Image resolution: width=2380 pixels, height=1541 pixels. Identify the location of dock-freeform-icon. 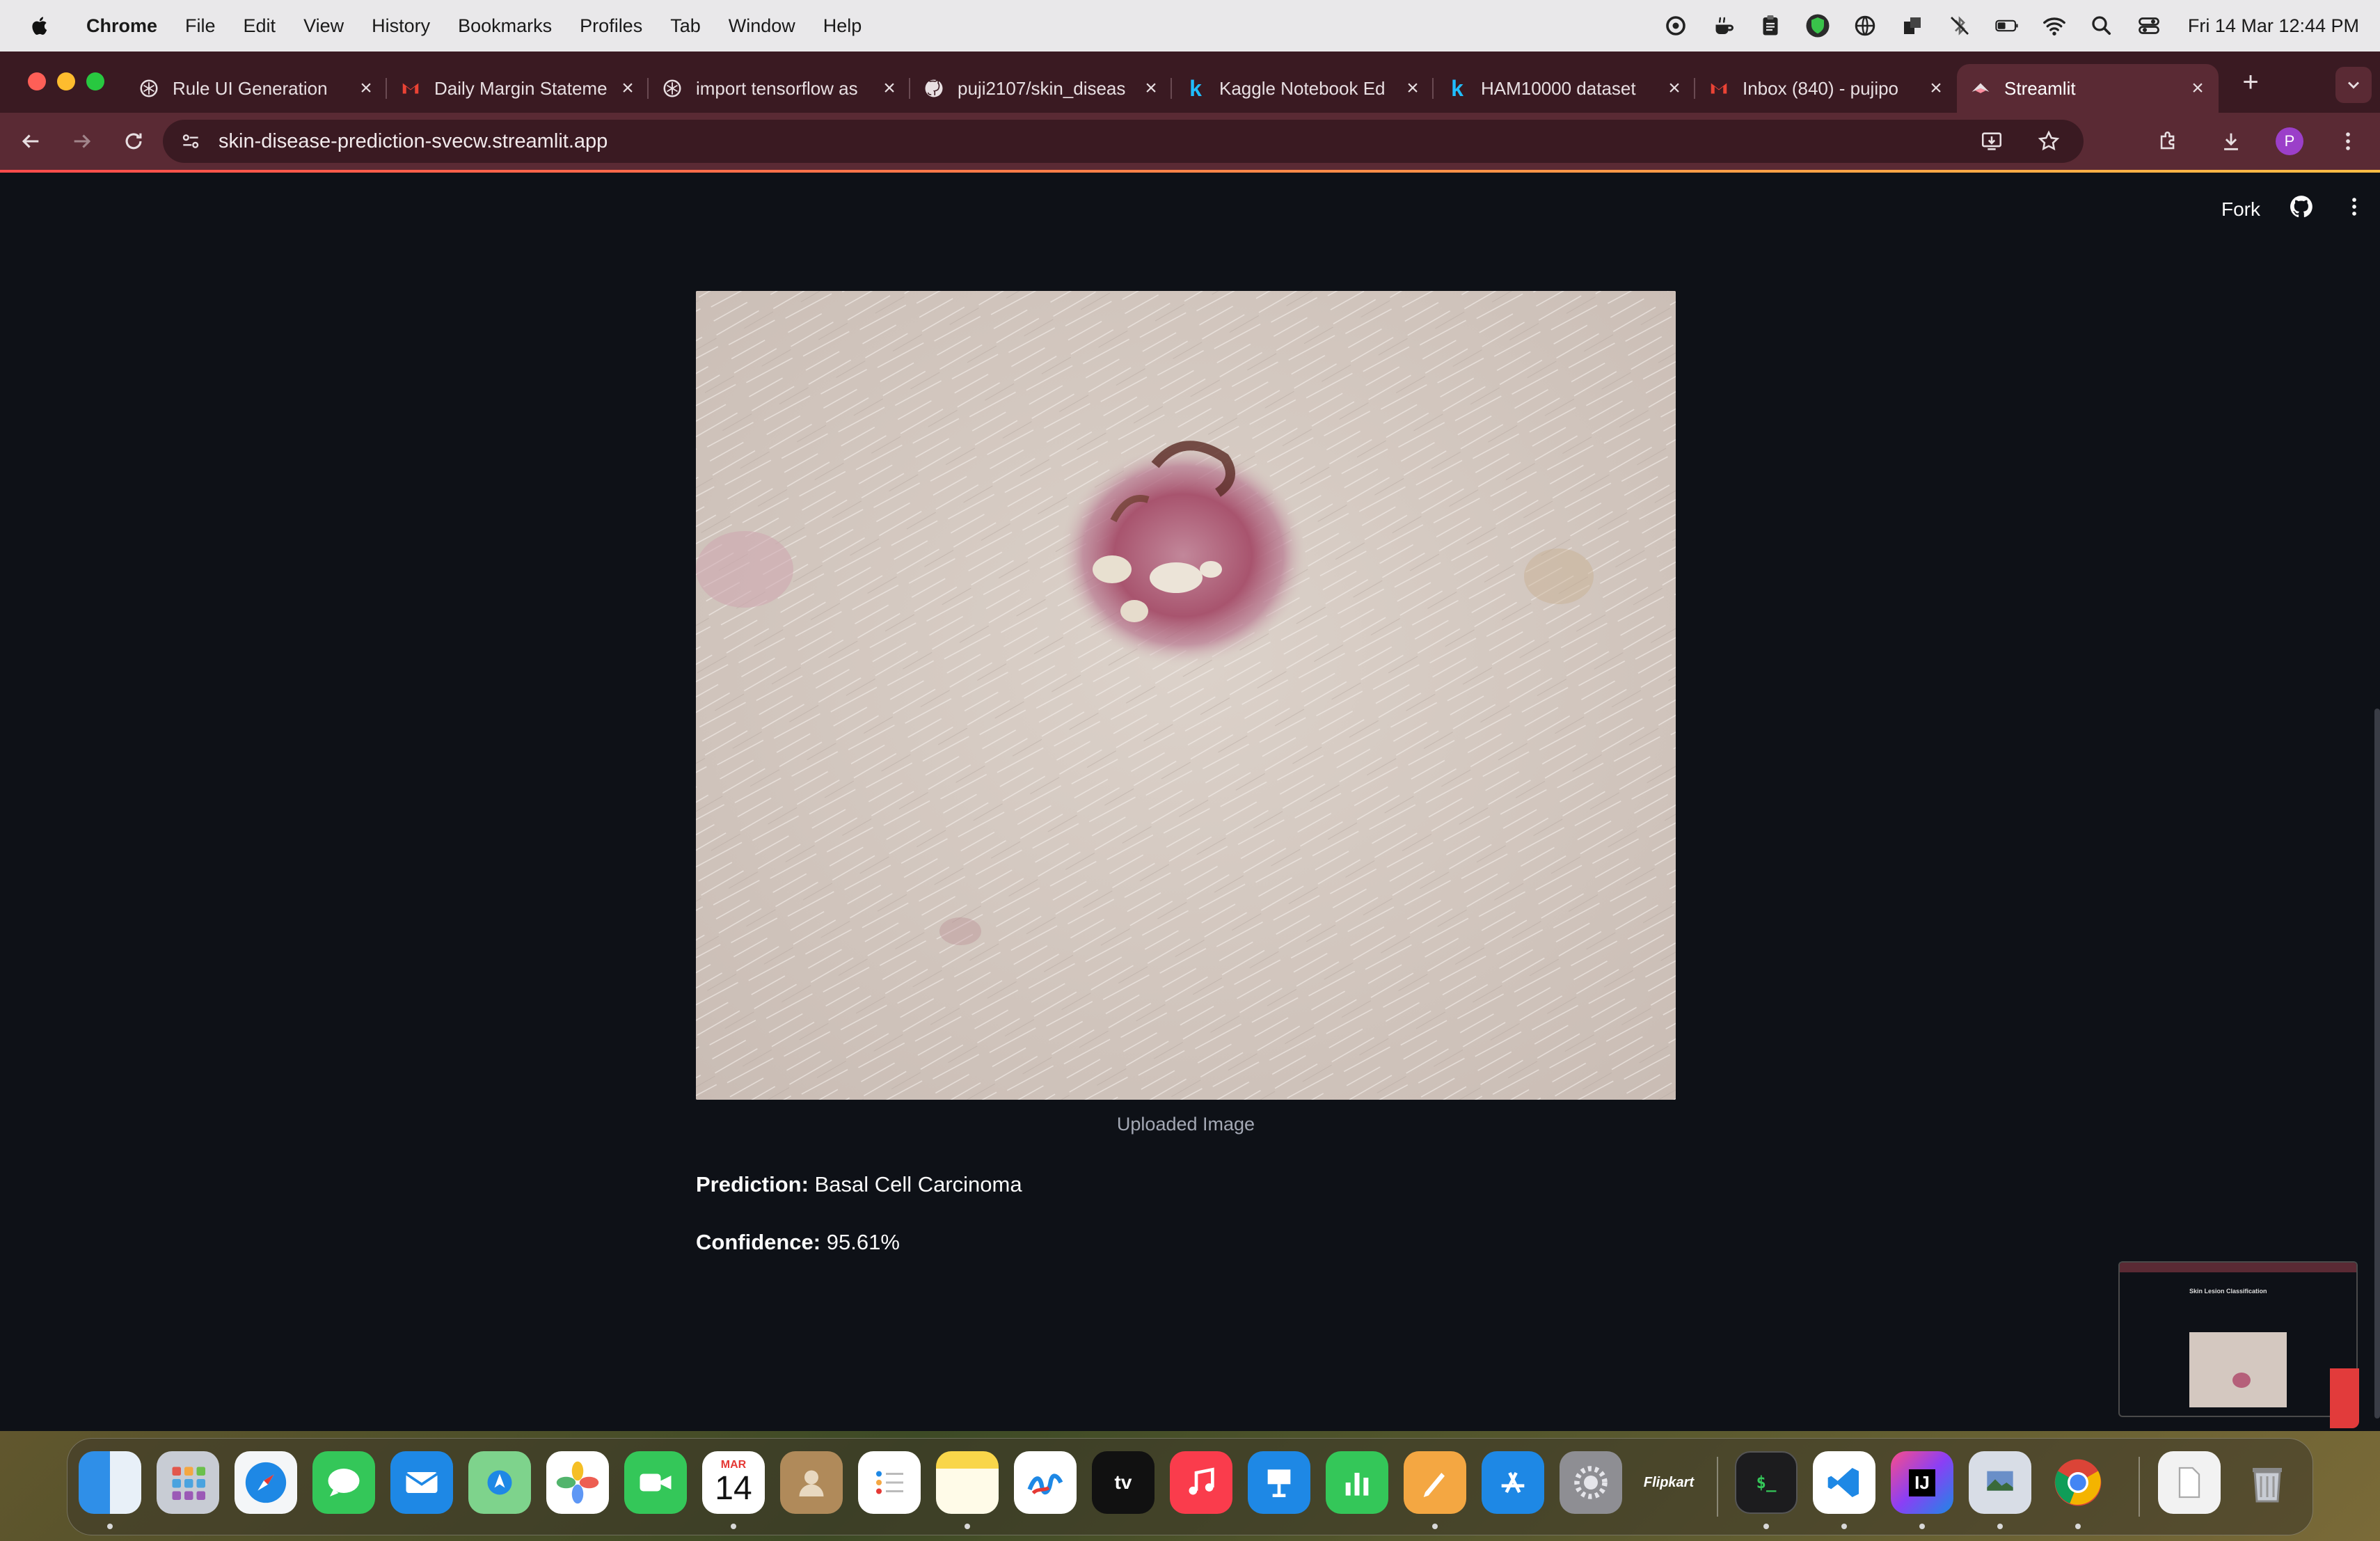
(1045, 1482).